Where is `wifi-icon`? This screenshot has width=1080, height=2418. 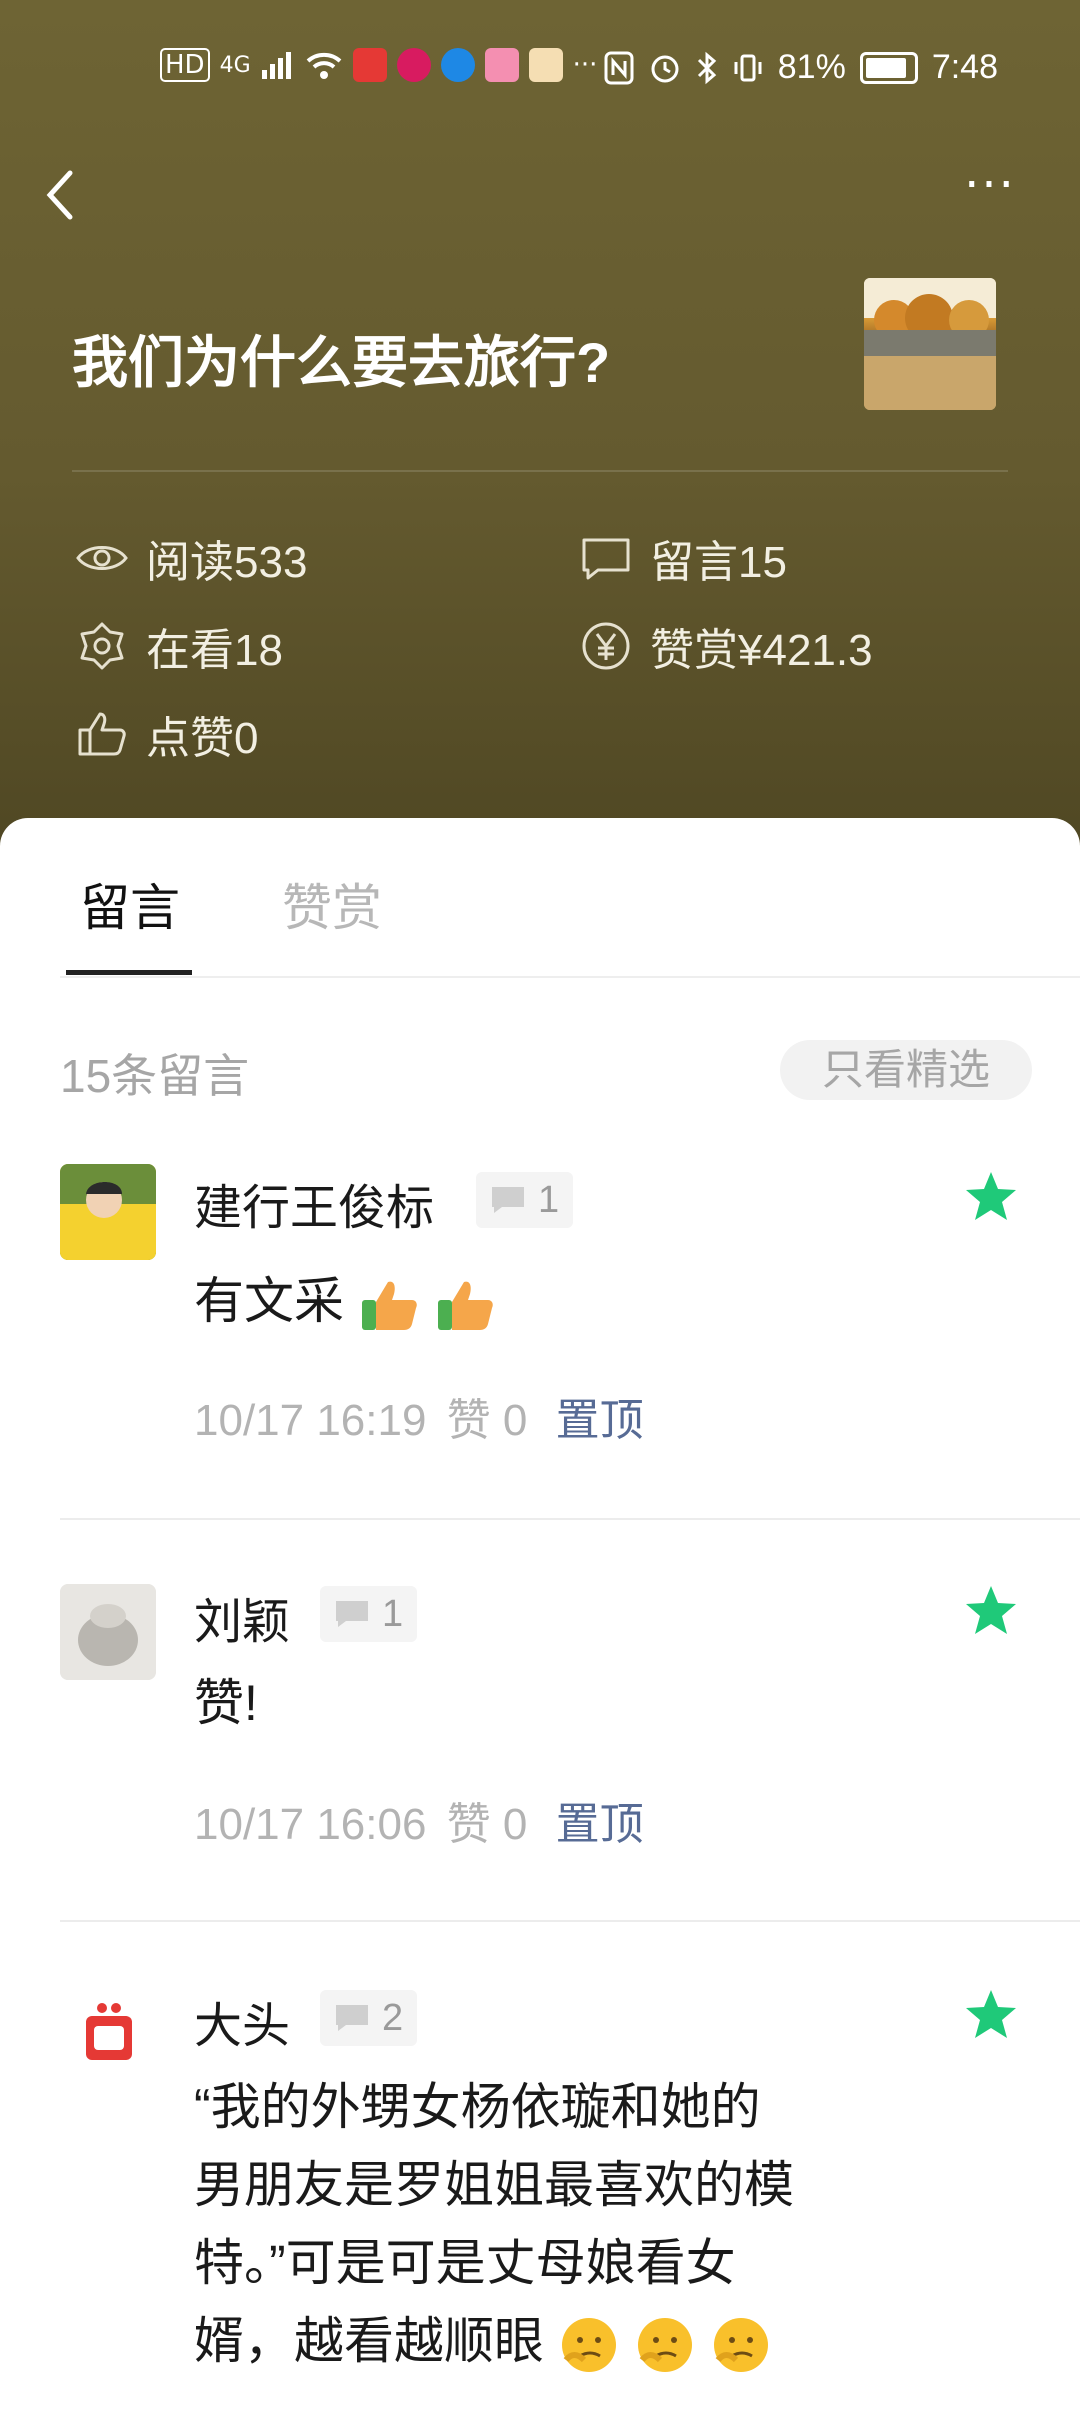
wifi-icon is located at coordinates (323, 65).